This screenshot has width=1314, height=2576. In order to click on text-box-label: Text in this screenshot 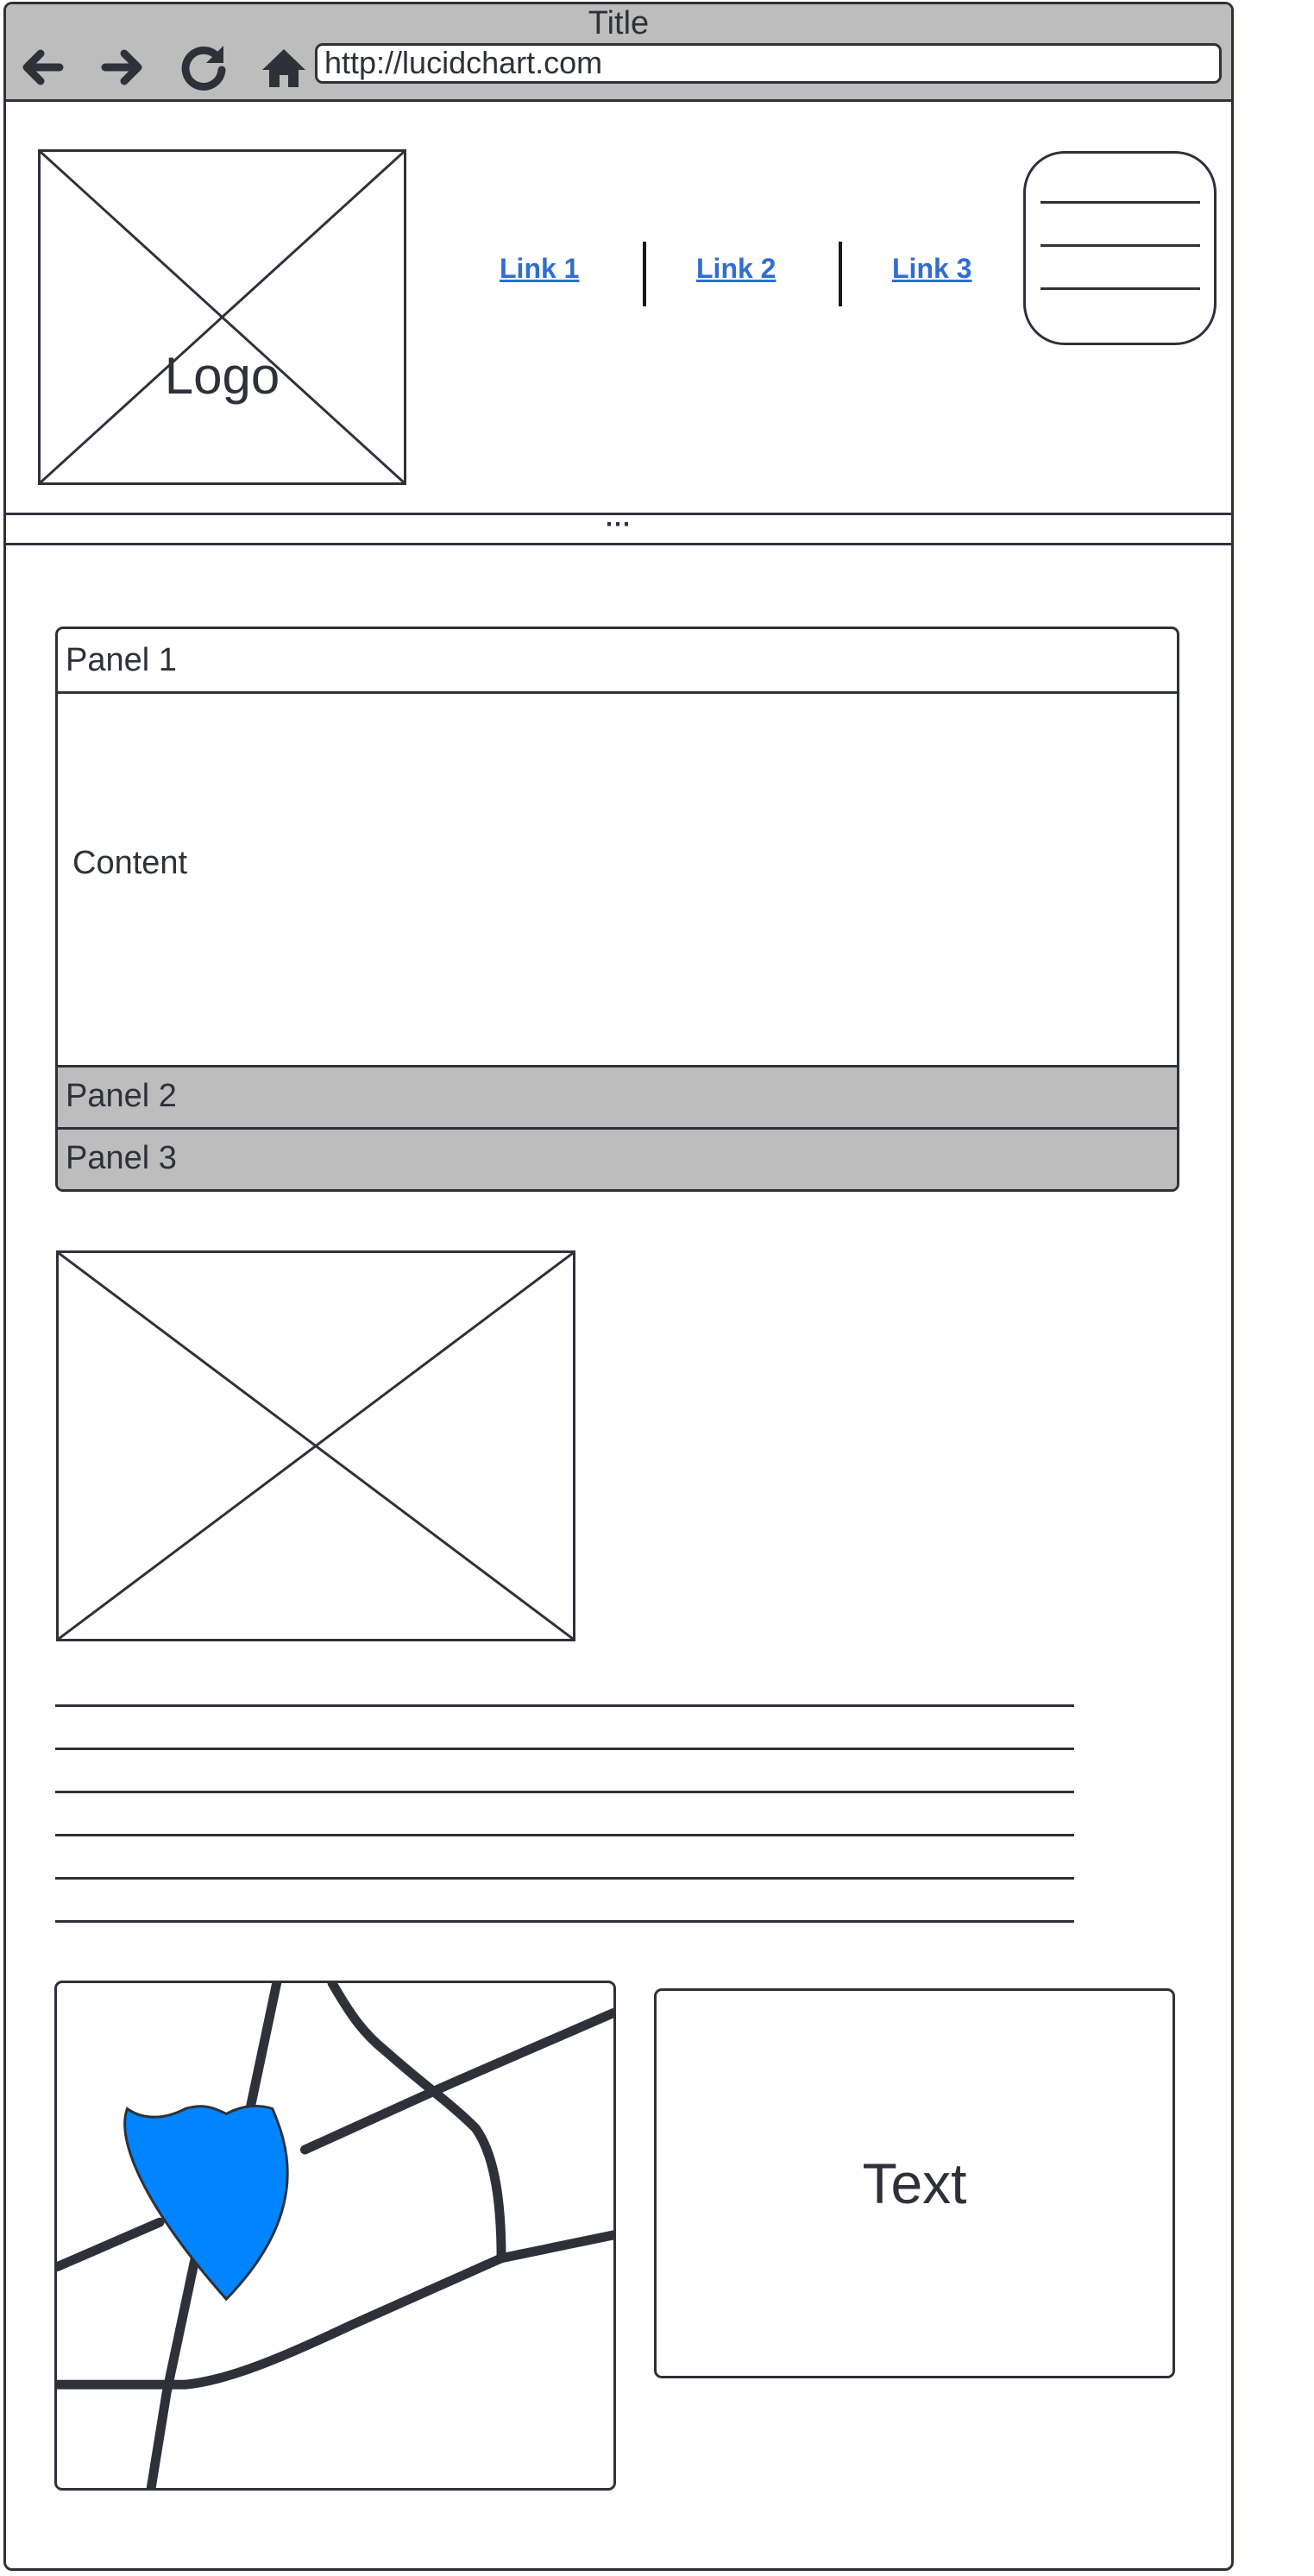, I will do `click(914, 2183)`.